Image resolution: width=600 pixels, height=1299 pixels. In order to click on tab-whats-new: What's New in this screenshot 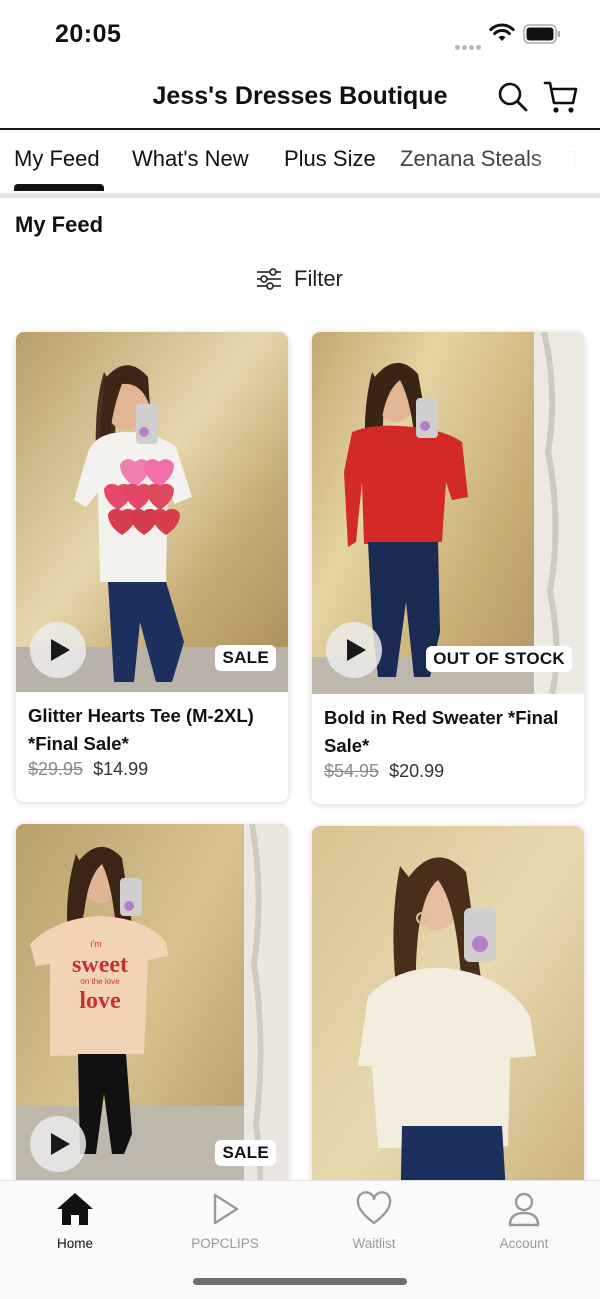, I will do `click(190, 159)`.